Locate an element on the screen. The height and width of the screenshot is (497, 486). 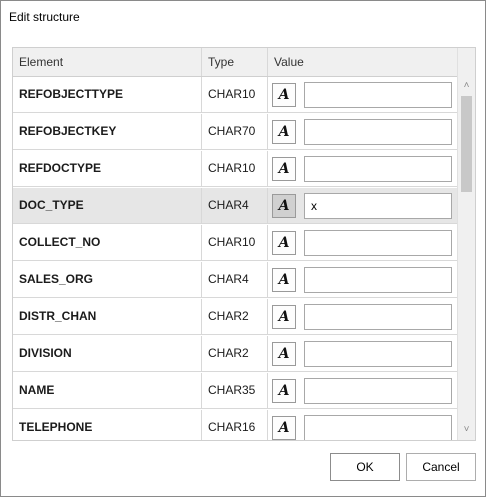
type-cell: CHAR35 is located at coordinates (235, 391).